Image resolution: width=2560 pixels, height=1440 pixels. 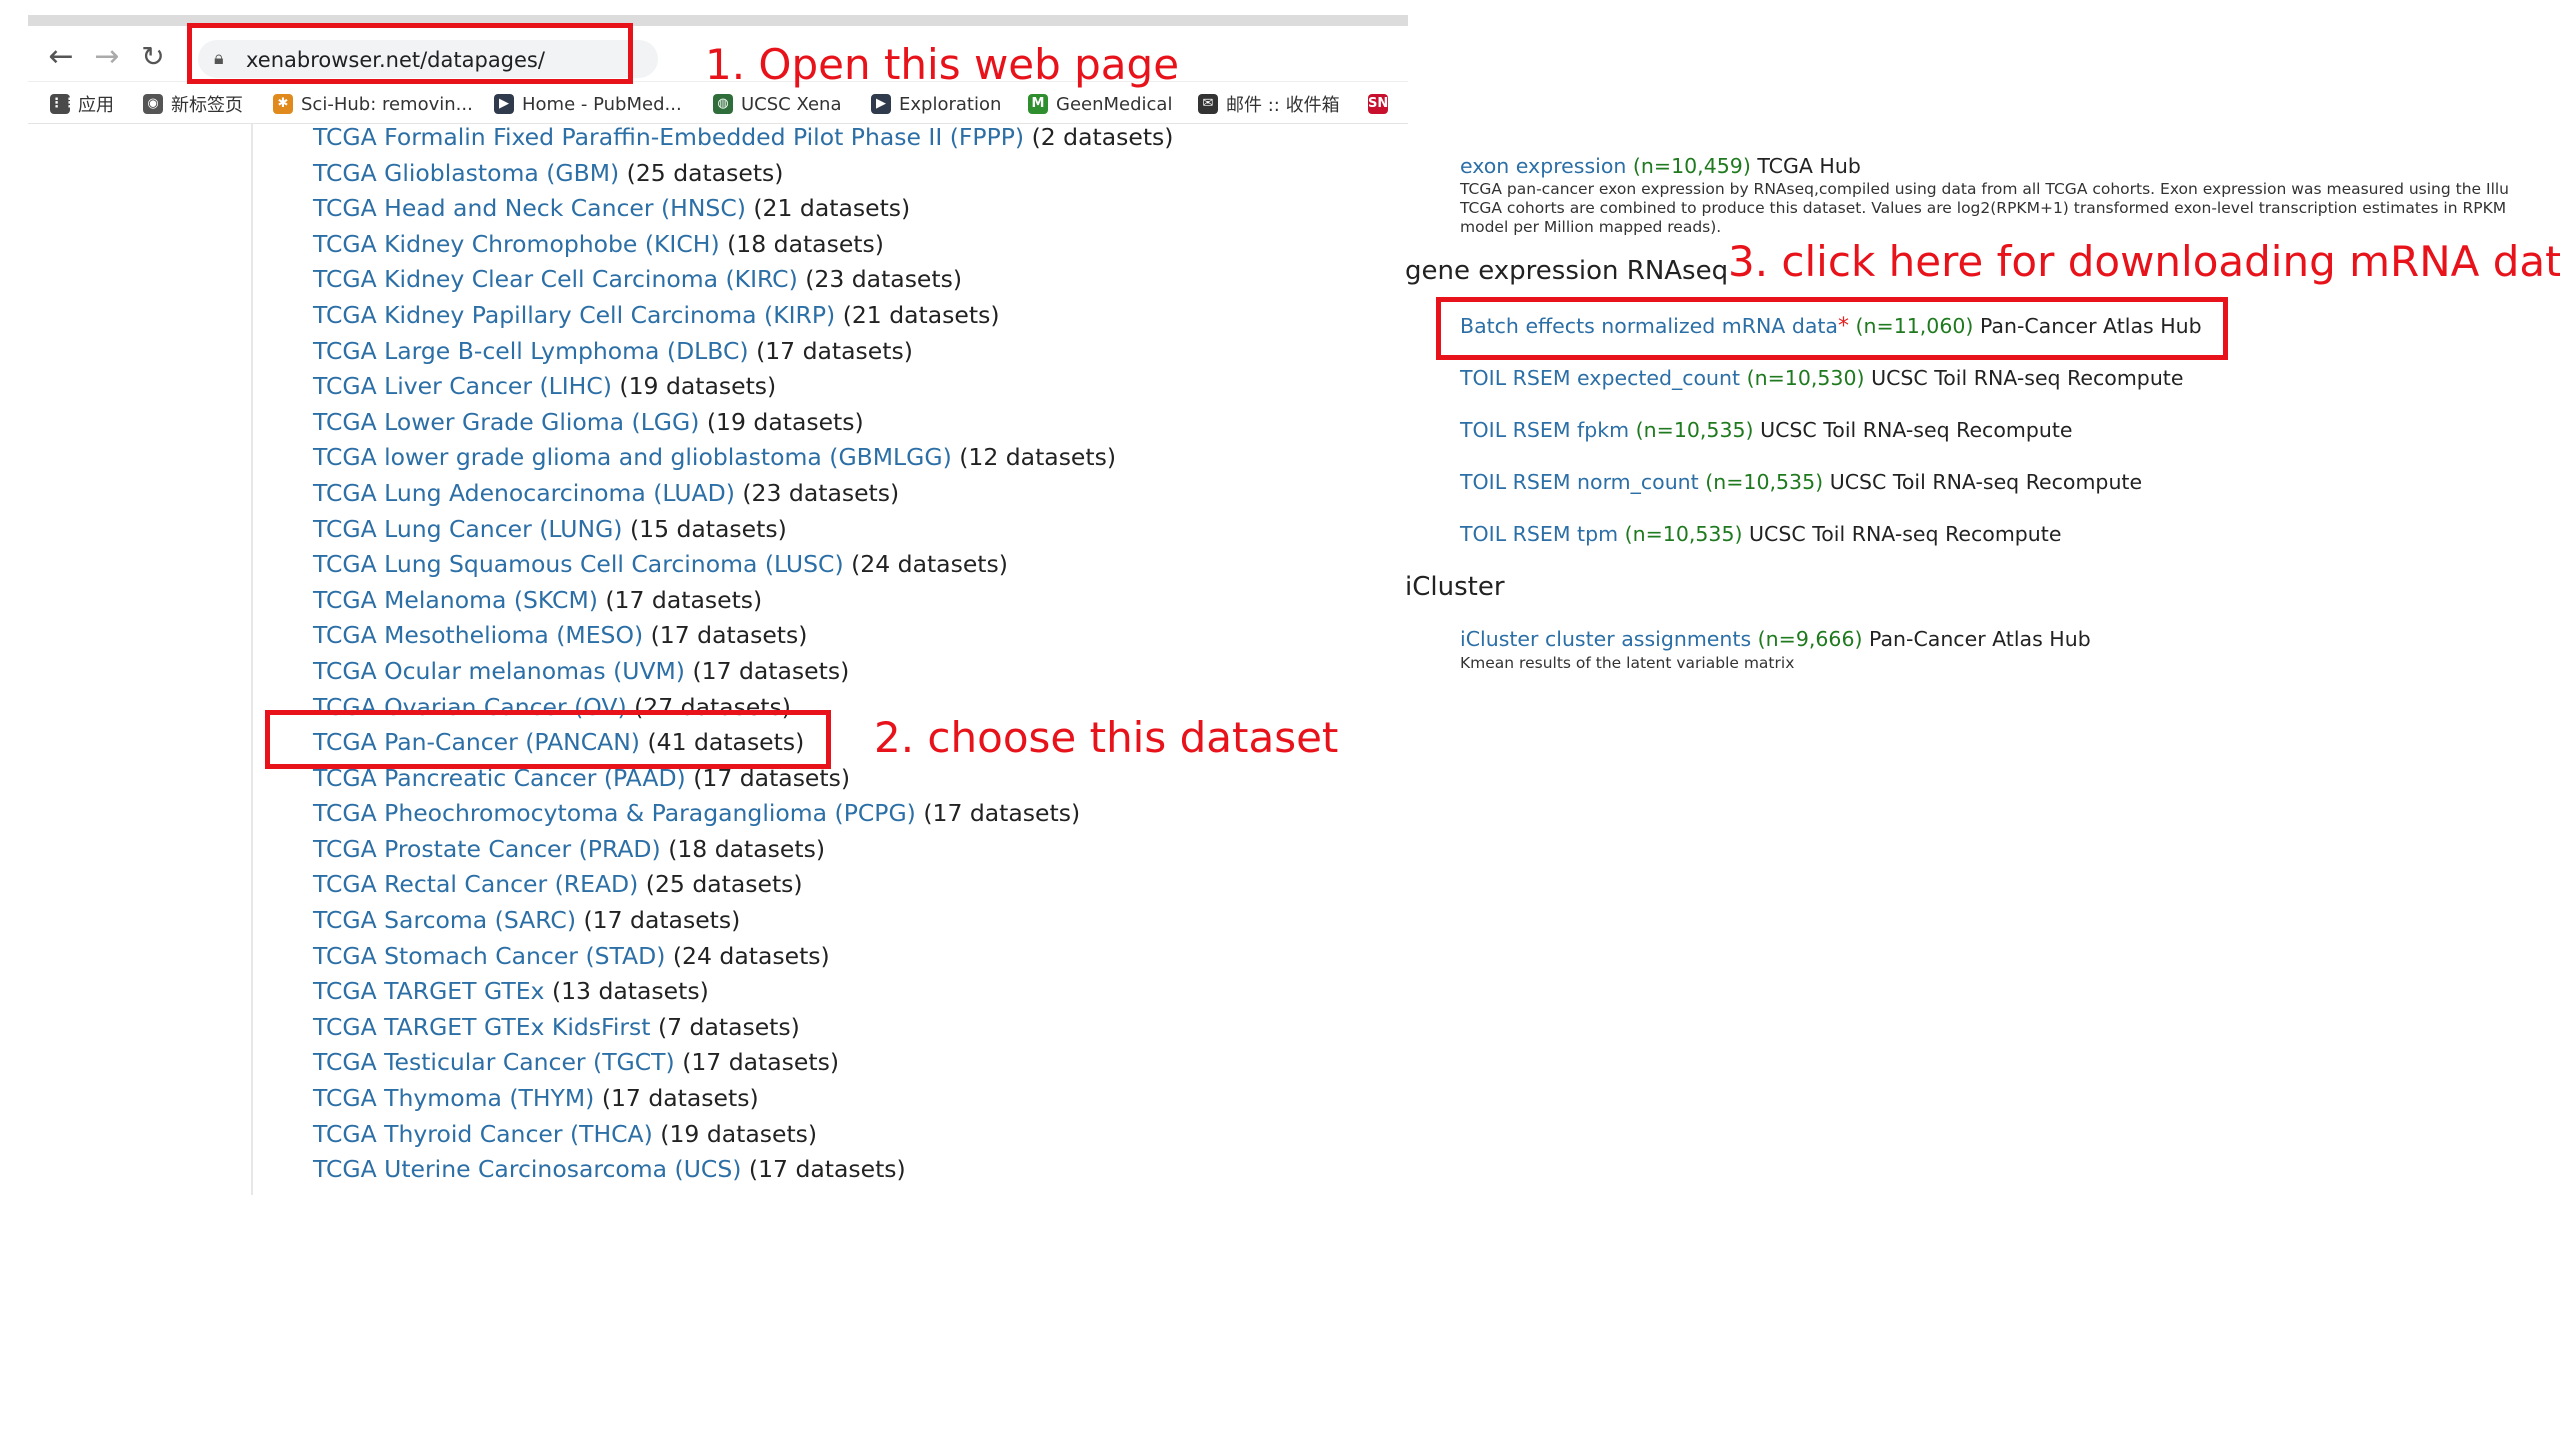 What do you see at coordinates (1038, 457) in the screenshot?
I see `dataset-count: (12 datasets)` at bounding box center [1038, 457].